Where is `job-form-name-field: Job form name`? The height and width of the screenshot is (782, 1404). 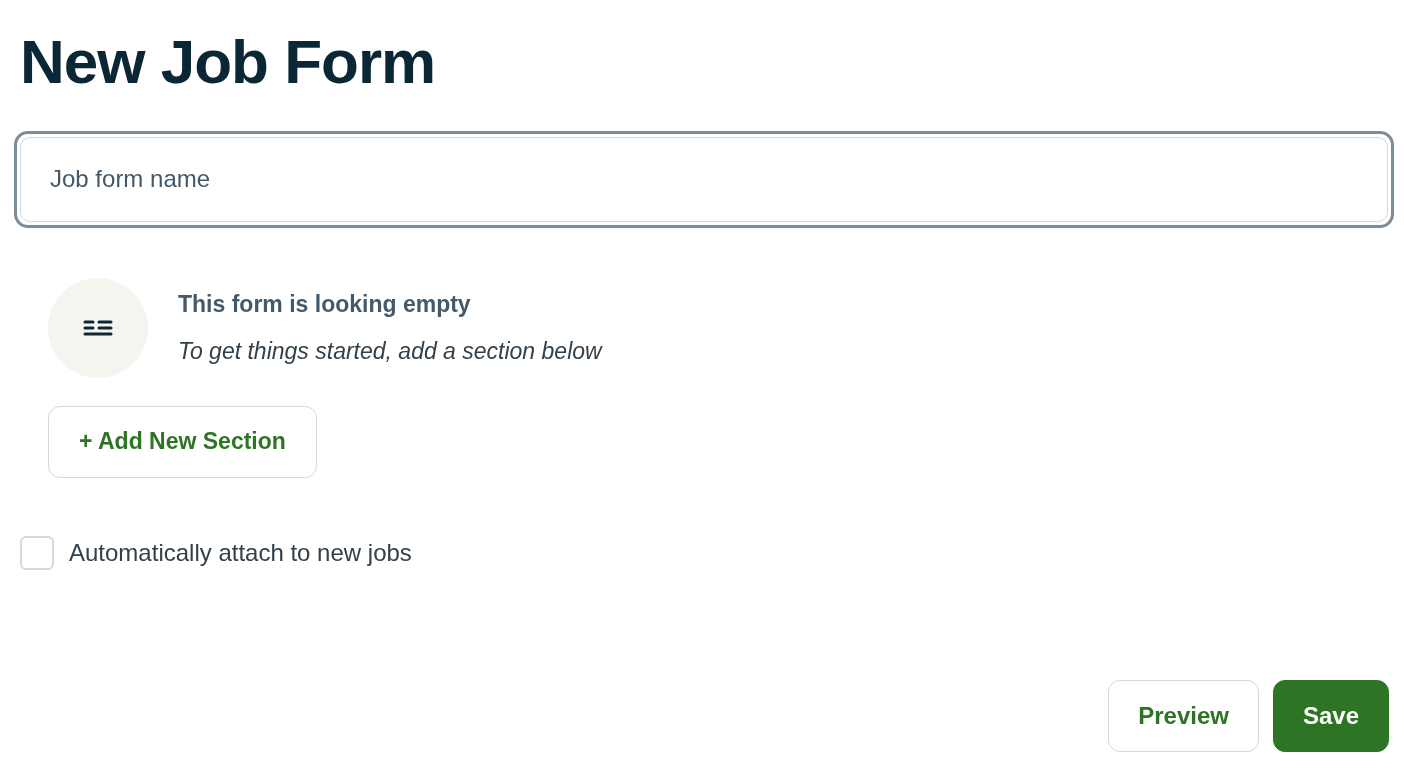
job-form-name-field: Job form name is located at coordinates (704, 179).